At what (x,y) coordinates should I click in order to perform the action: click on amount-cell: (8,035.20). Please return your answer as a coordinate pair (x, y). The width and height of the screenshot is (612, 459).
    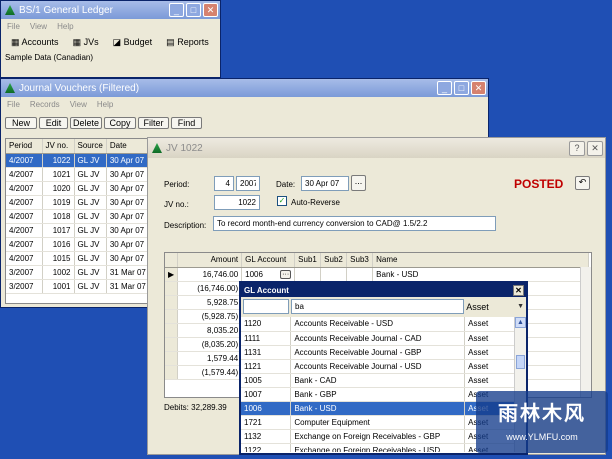
    Looking at the image, I should click on (210, 344).